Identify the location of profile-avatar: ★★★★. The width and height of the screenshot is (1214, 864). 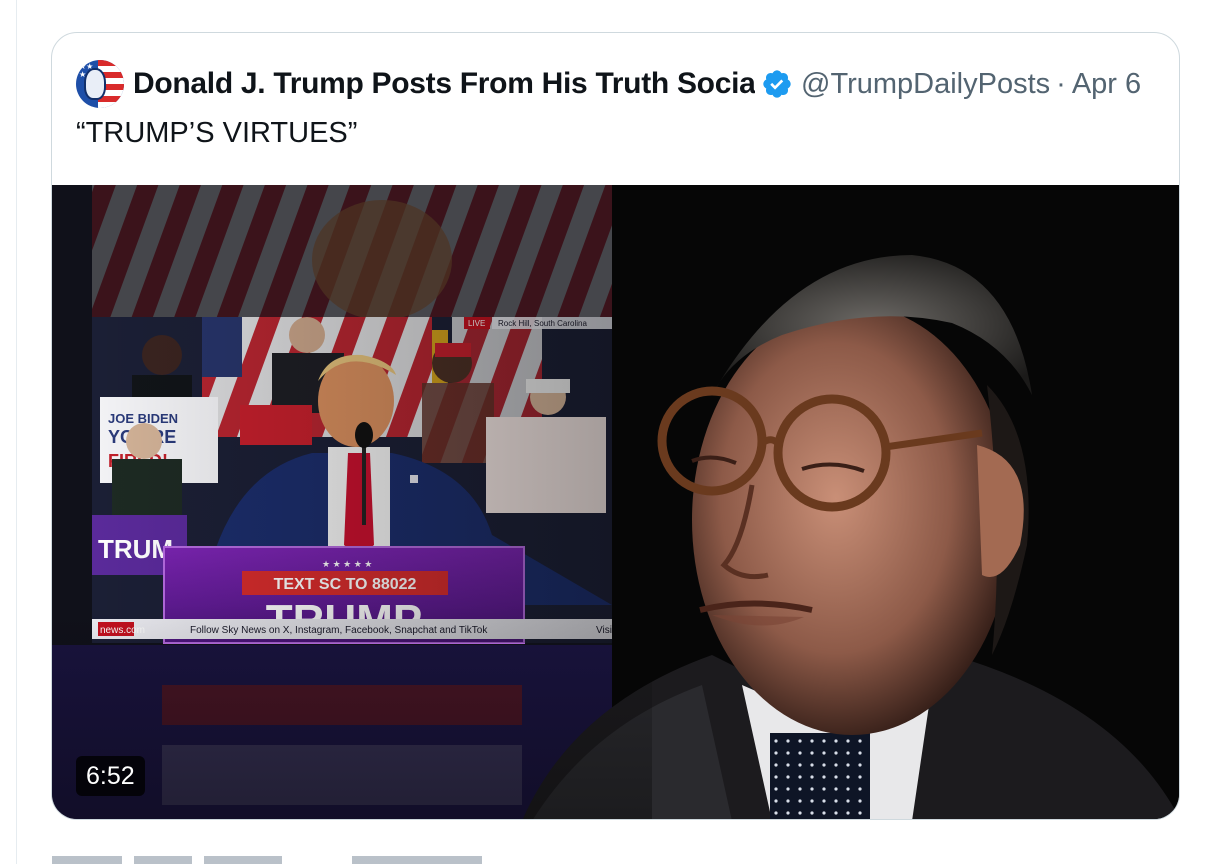
(100, 84).